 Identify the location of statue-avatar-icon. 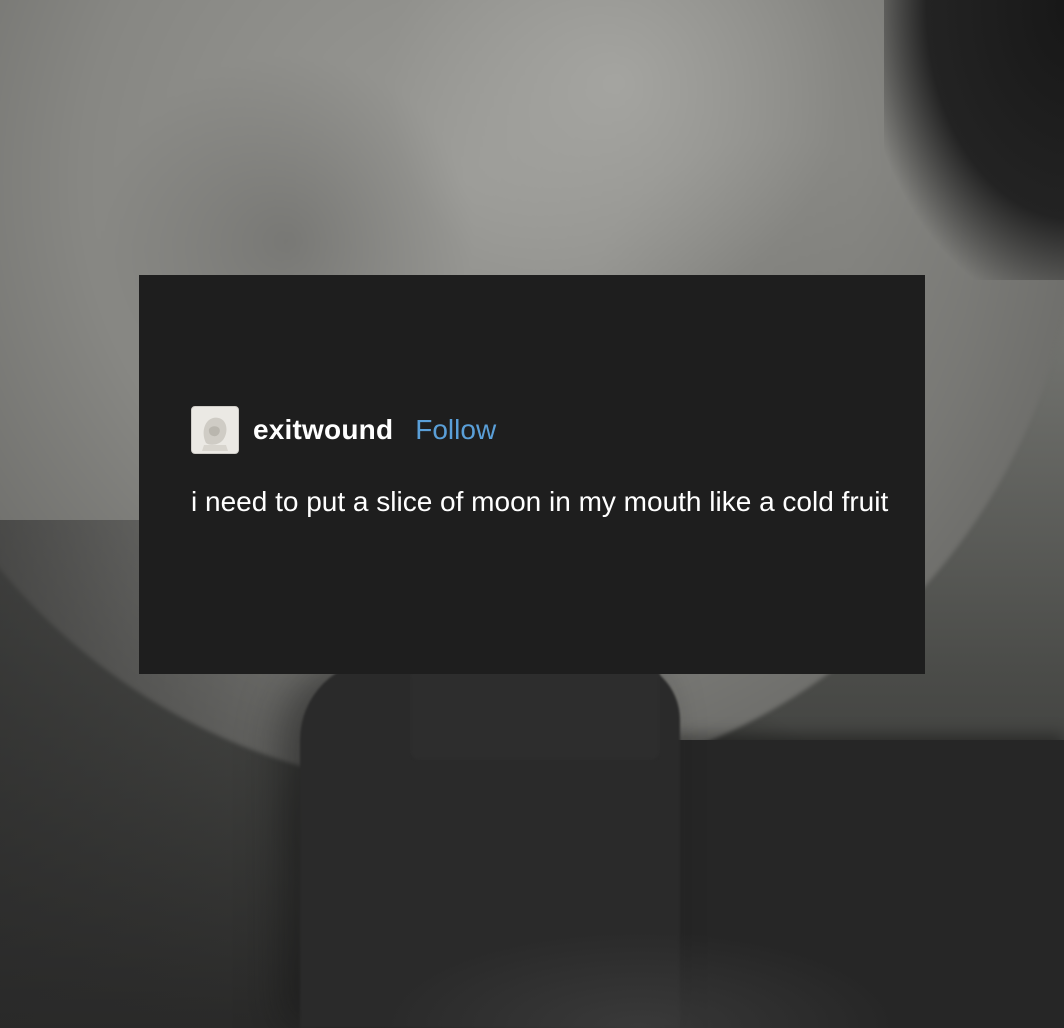
(215, 430).